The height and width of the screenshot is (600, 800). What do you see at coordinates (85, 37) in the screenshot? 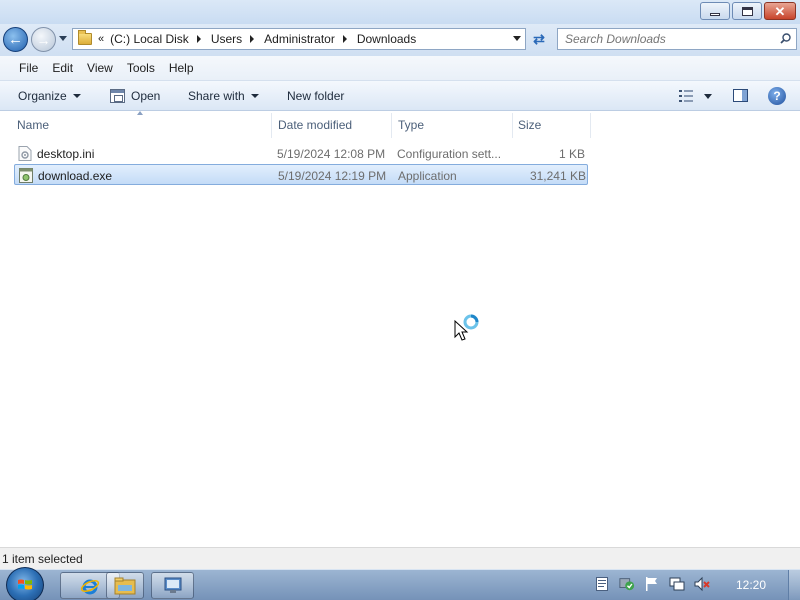
I see `folder-icon` at bounding box center [85, 37].